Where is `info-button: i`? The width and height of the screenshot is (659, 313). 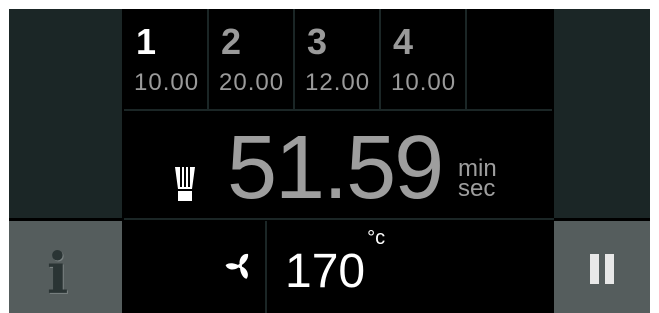 info-button: i is located at coordinates (65, 267).